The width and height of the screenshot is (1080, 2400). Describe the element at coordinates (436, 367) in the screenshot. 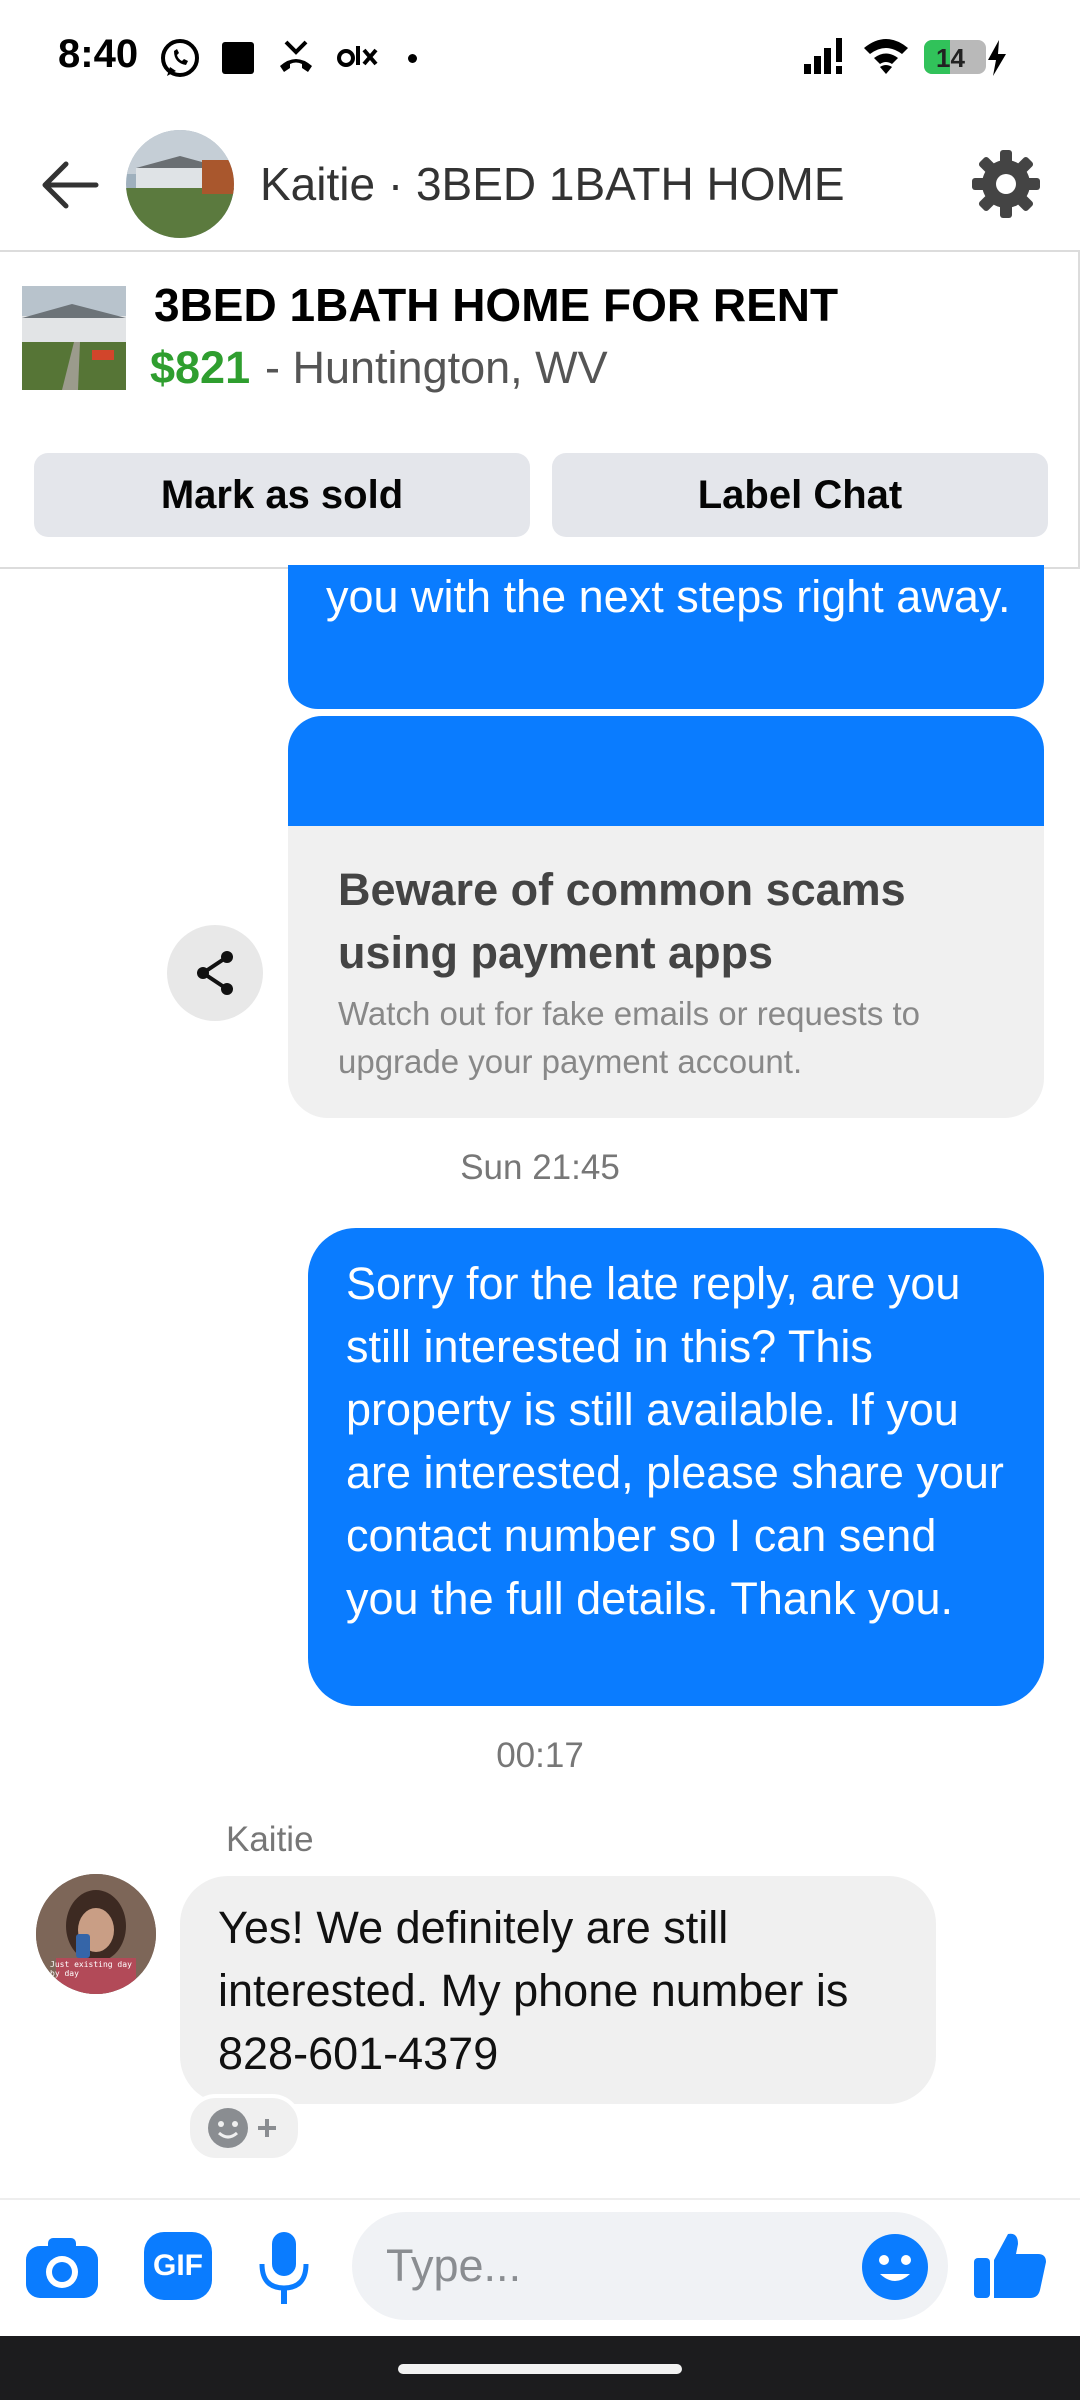

I see `listing-location: - Huntington, WV` at that location.